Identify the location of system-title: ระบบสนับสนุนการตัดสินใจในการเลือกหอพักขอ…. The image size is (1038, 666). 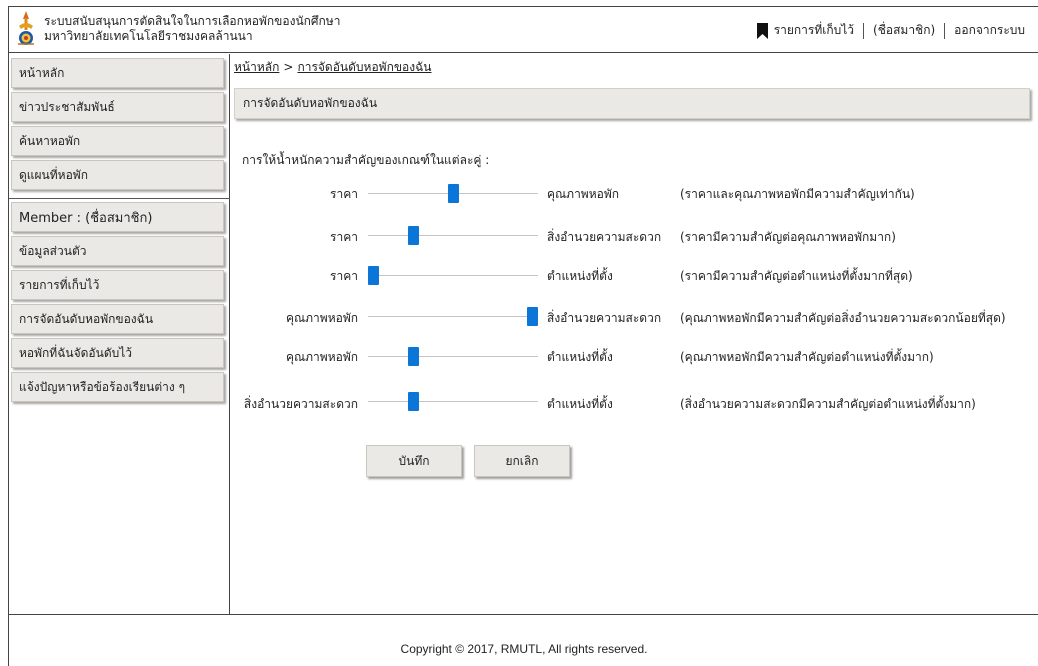
(192, 29).